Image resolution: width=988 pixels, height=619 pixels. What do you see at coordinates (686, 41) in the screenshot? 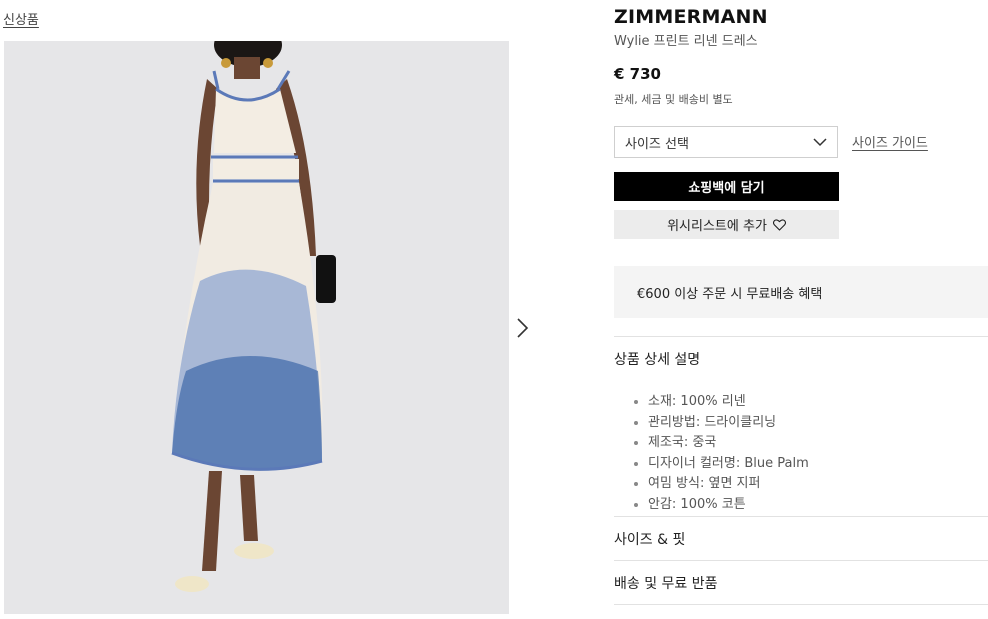
I see `product-name: Wylie 프린트 리넨 드레스` at bounding box center [686, 41].